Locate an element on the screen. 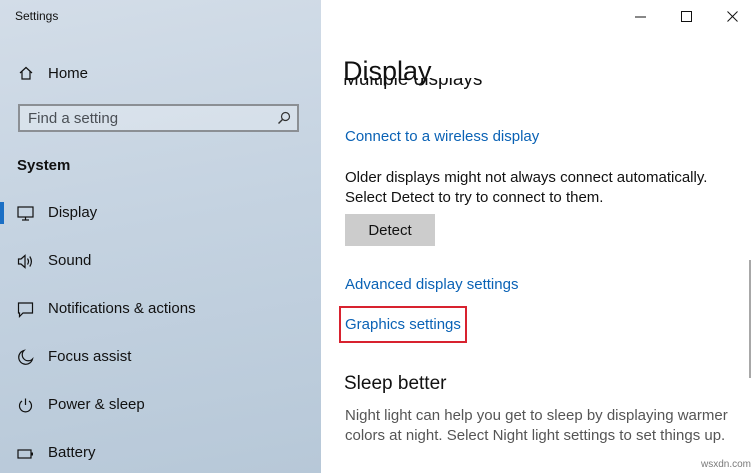  home-nav-item: Home is located at coordinates (53, 73).